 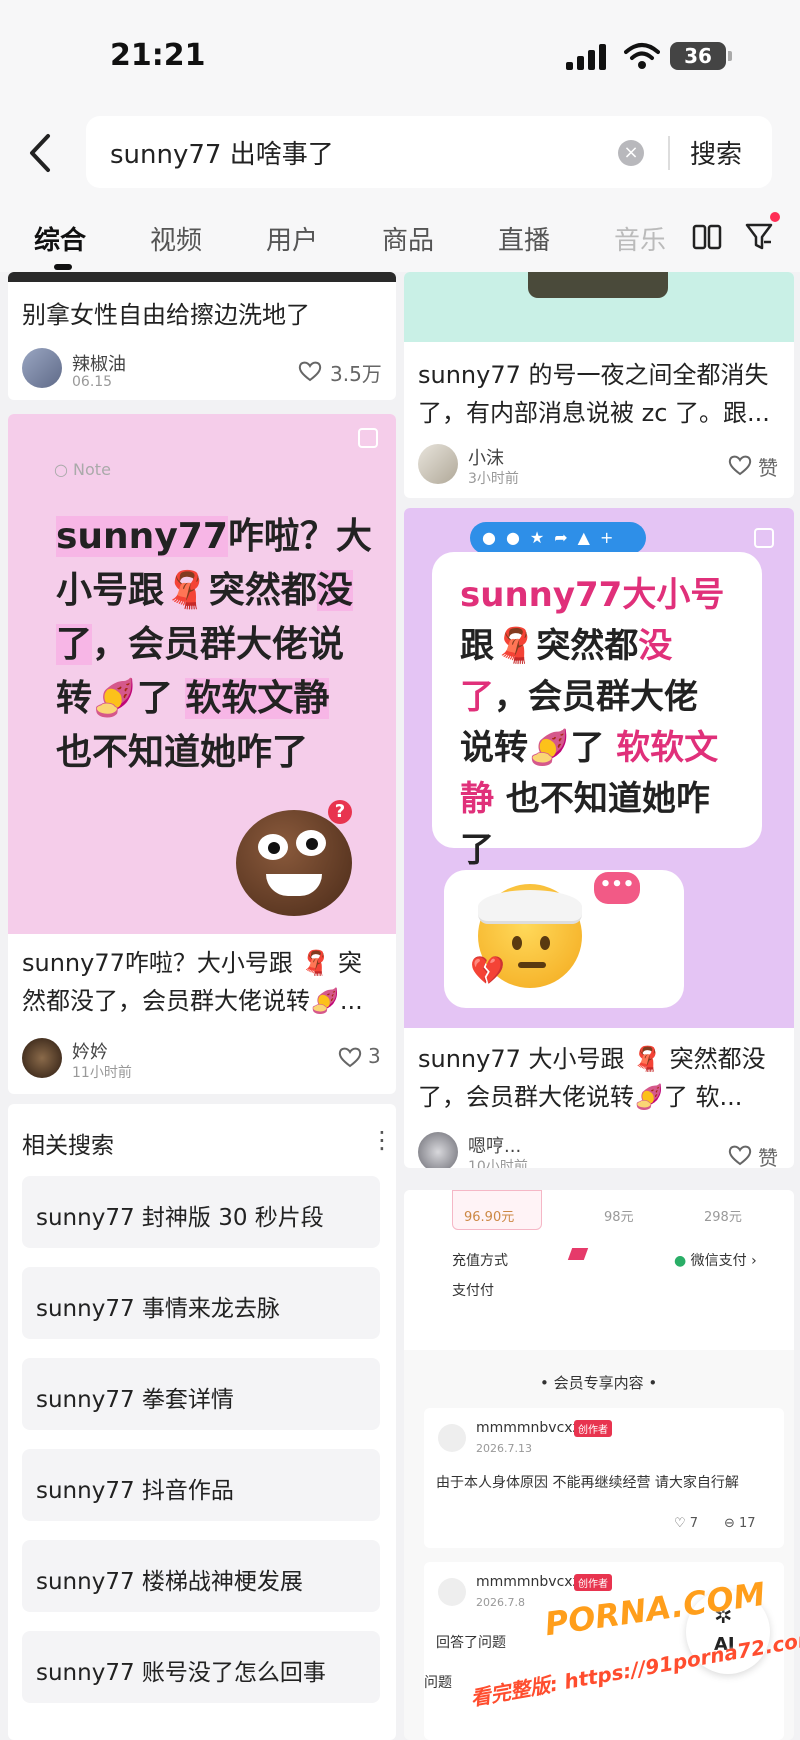 I want to click on tab-video: 视频, so click(x=176, y=238).